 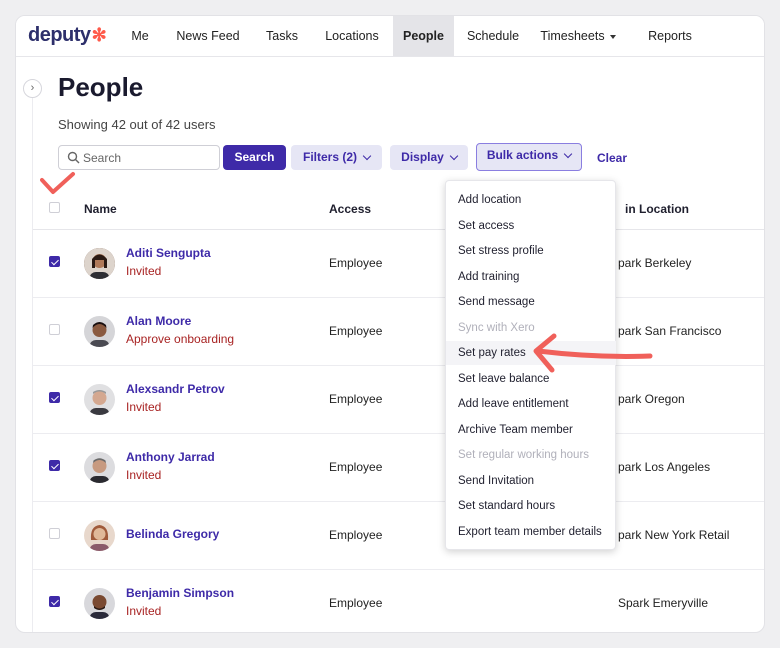 I want to click on person-name: Alan Moore, so click(x=158, y=321).